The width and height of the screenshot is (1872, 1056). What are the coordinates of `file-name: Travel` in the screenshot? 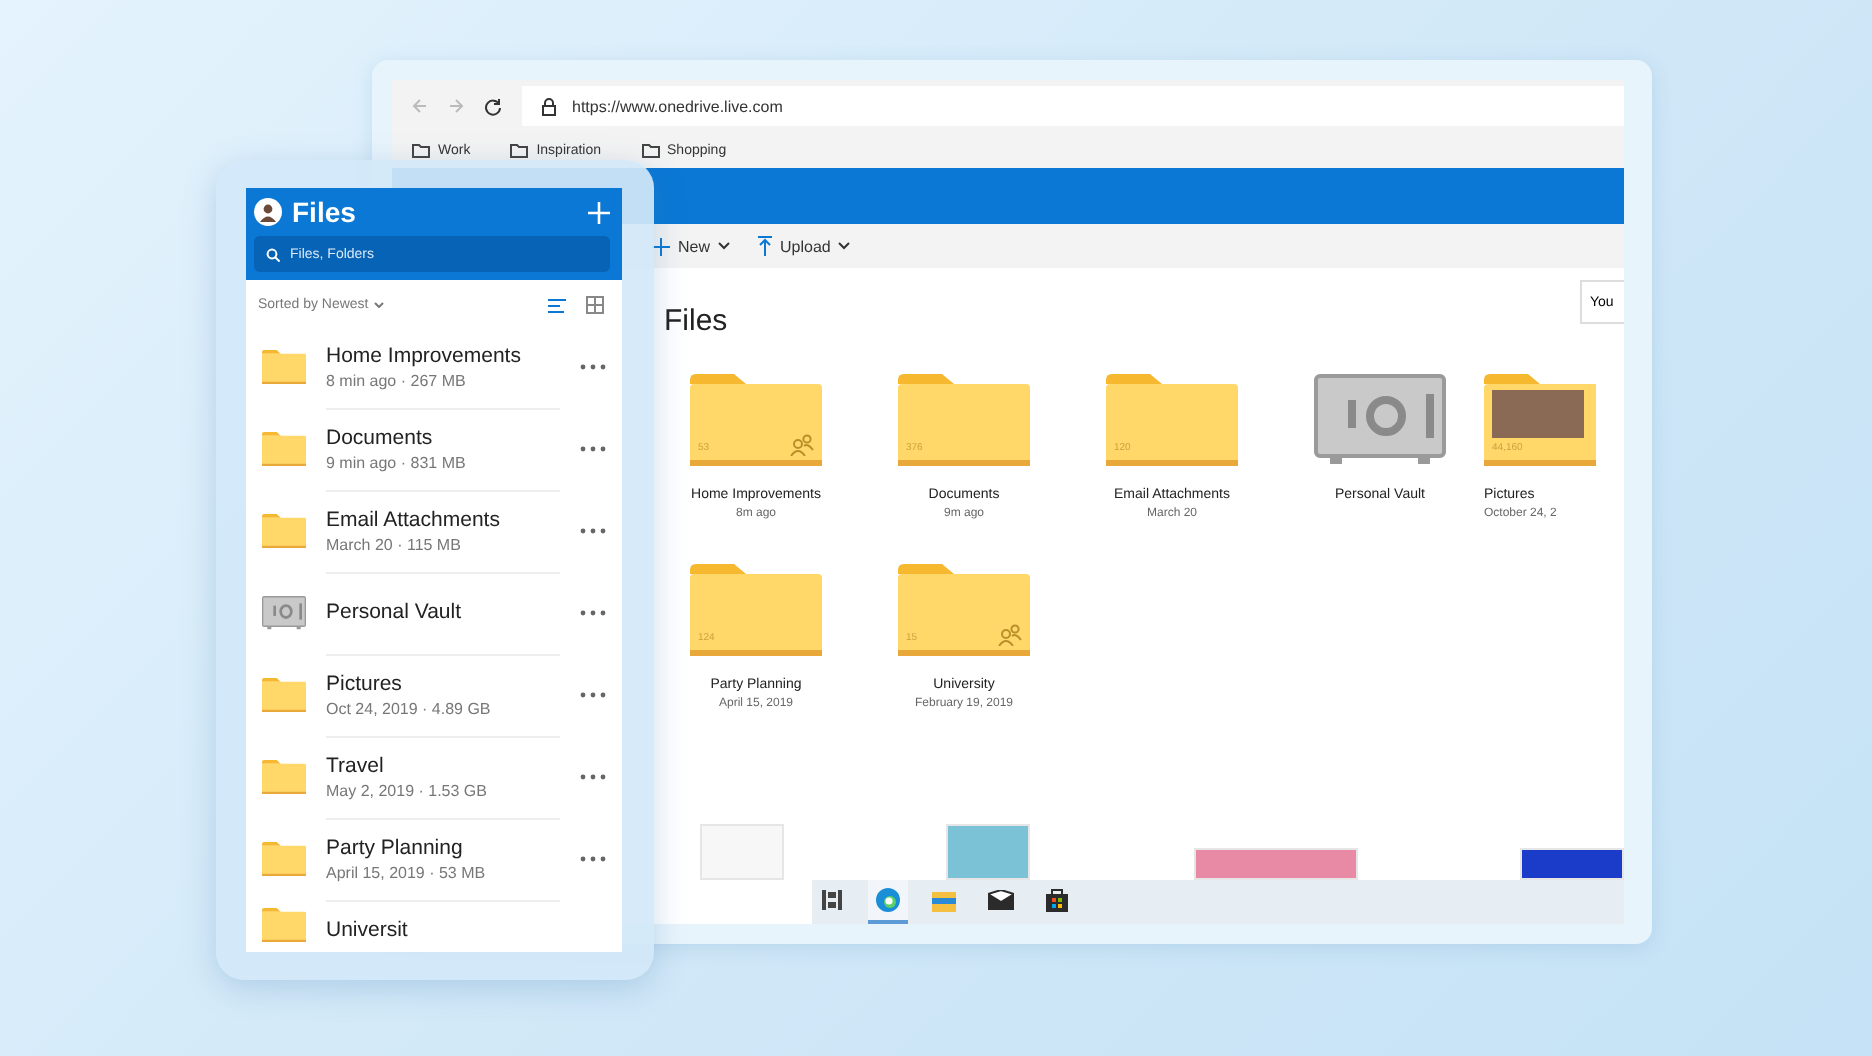 It's located at (356, 765).